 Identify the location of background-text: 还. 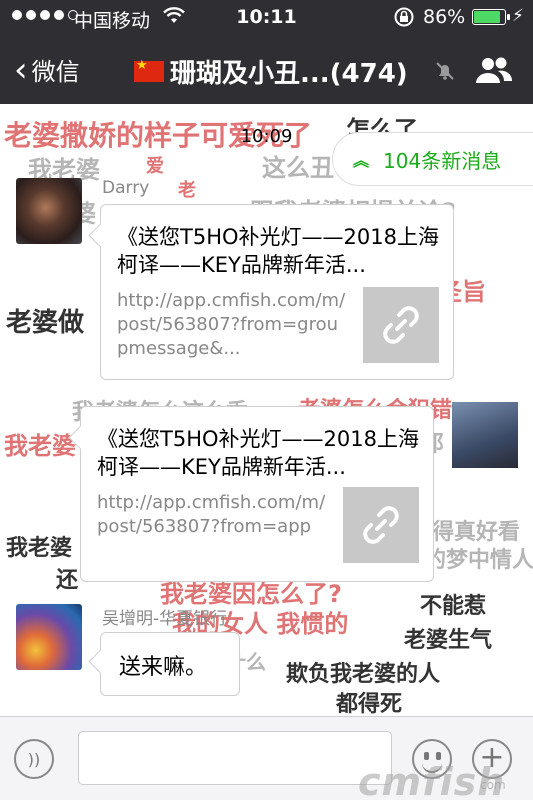
(67, 580).